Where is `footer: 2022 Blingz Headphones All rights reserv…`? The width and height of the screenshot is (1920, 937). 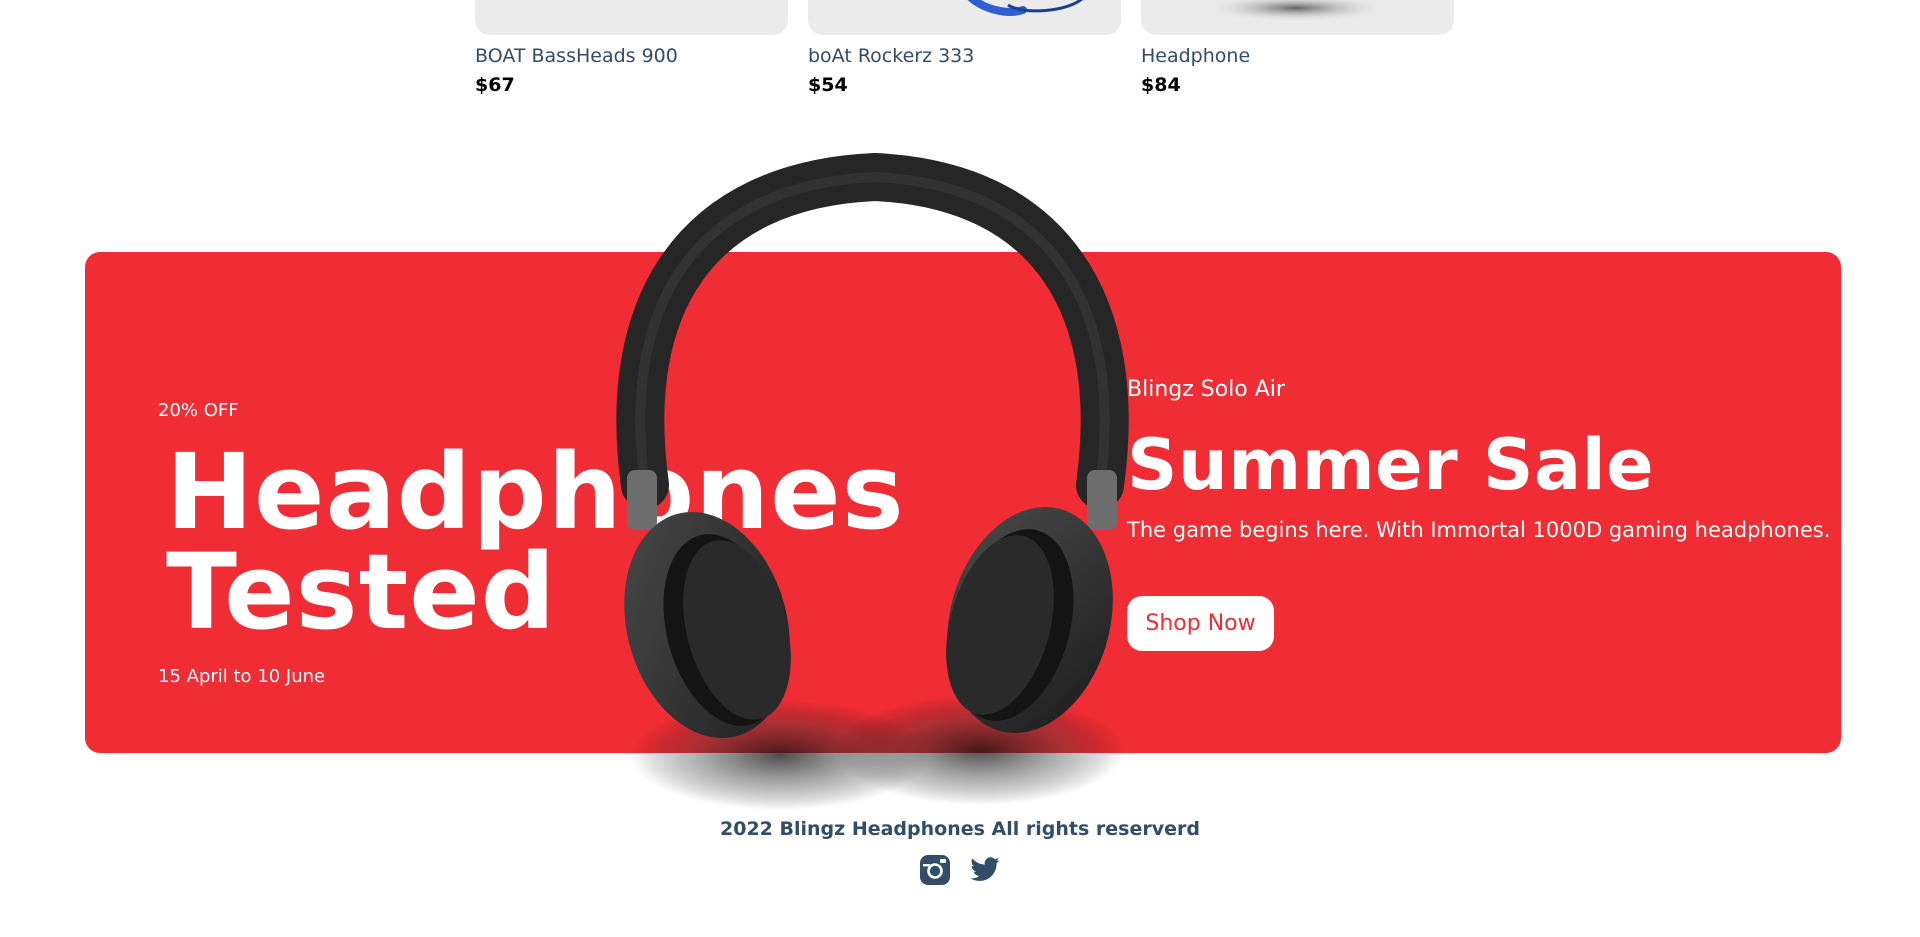
footer: 2022 Blingz Headphones All rights reserv… is located at coordinates (960, 852).